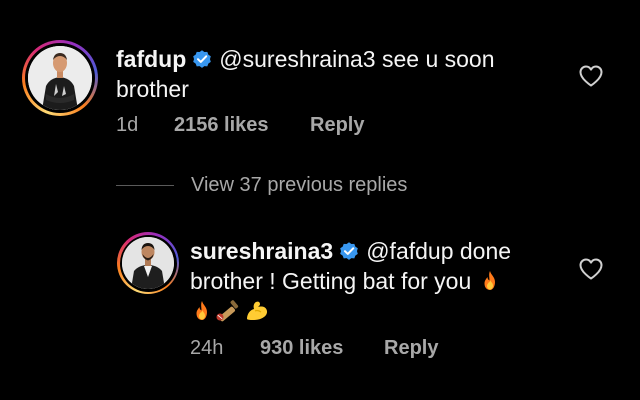 The width and height of the screenshot is (640, 400). I want to click on comment-2-avatar, so click(148, 263).